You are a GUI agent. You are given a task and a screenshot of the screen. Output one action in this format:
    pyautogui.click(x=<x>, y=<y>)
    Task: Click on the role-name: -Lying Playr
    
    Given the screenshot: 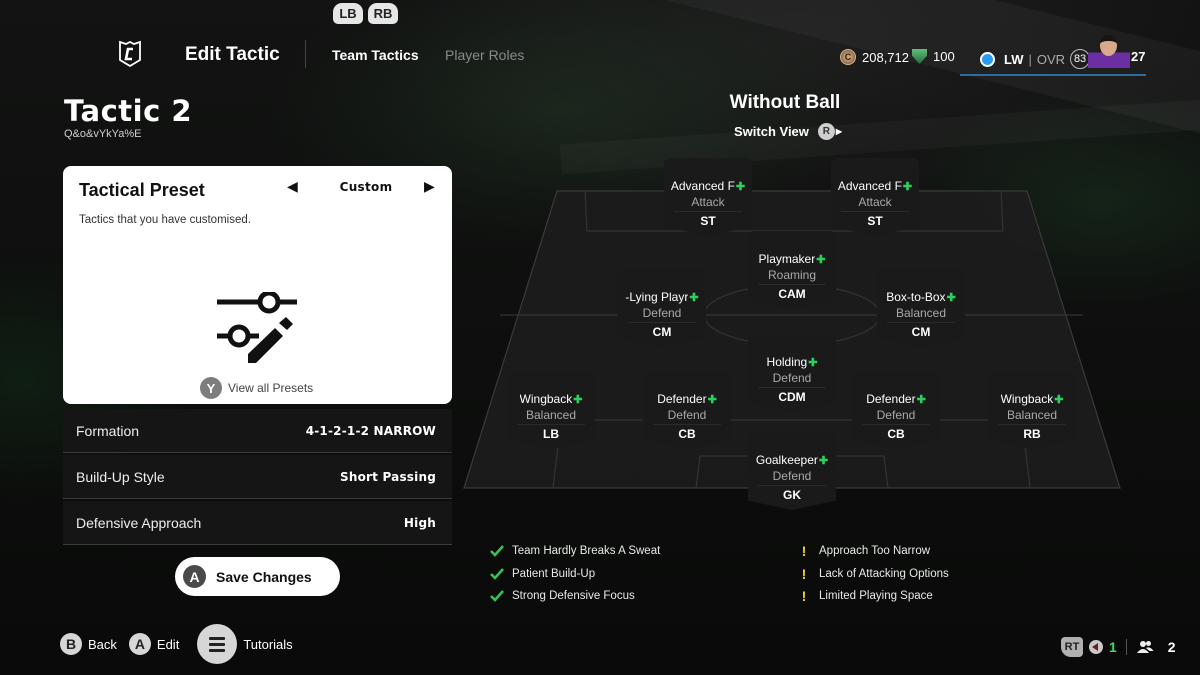 What is the action you would take?
    pyautogui.click(x=657, y=297)
    